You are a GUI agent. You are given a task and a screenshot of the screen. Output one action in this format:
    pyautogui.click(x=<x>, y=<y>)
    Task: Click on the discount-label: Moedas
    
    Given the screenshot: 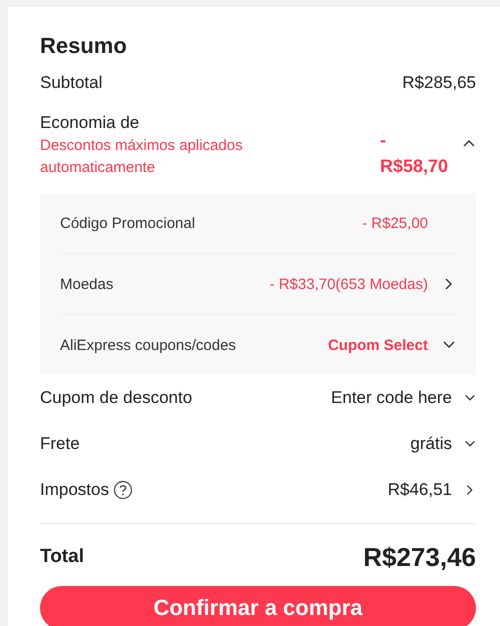 What is the action you would take?
    pyautogui.click(x=87, y=284)
    